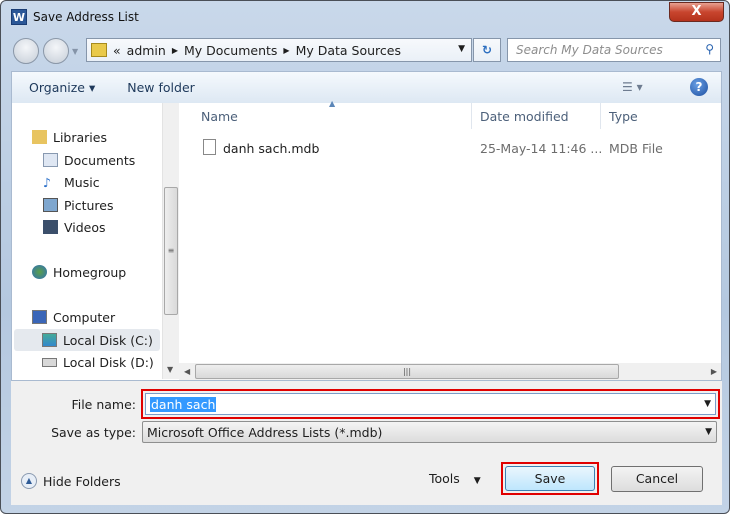 The image size is (730, 514). I want to click on sidebar-item-computer: Computer, so click(73, 317).